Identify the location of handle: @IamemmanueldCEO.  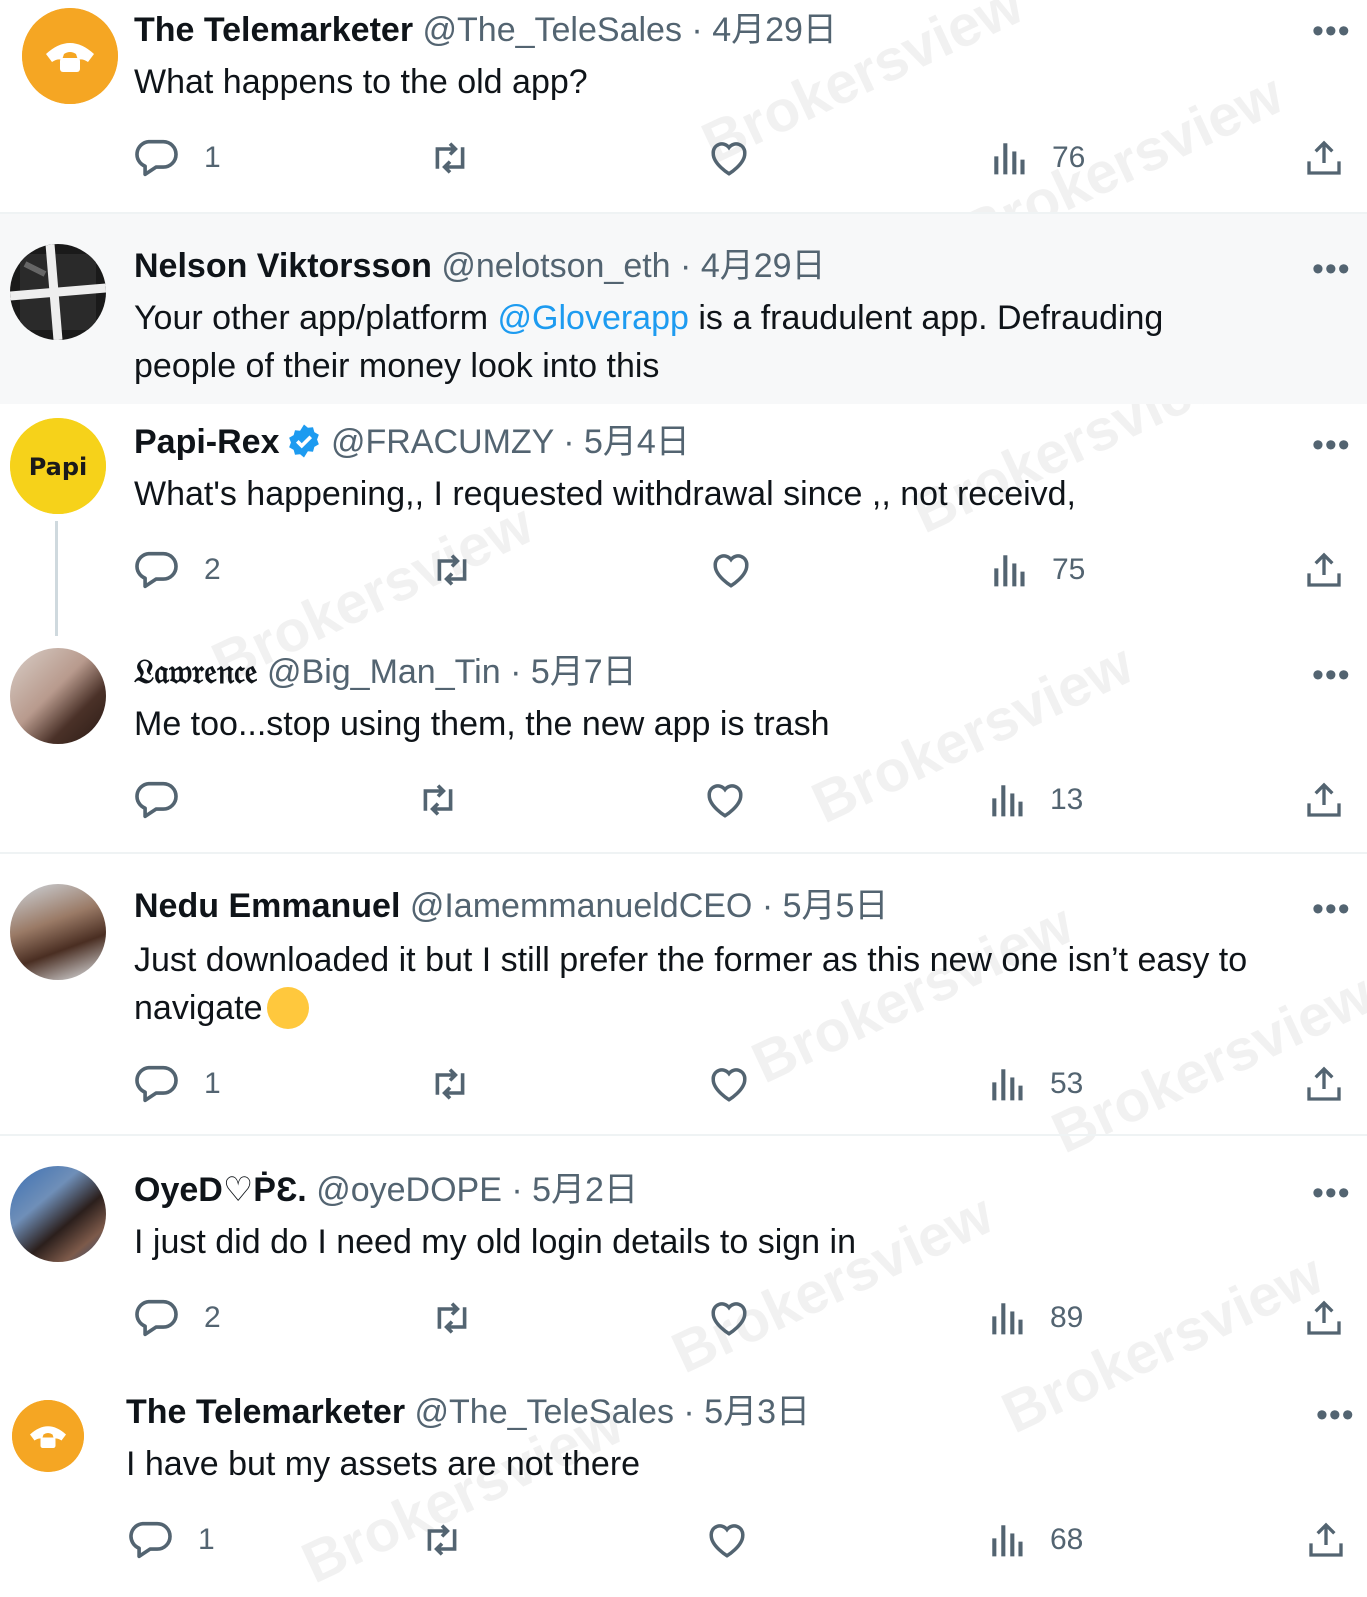
(581, 906).